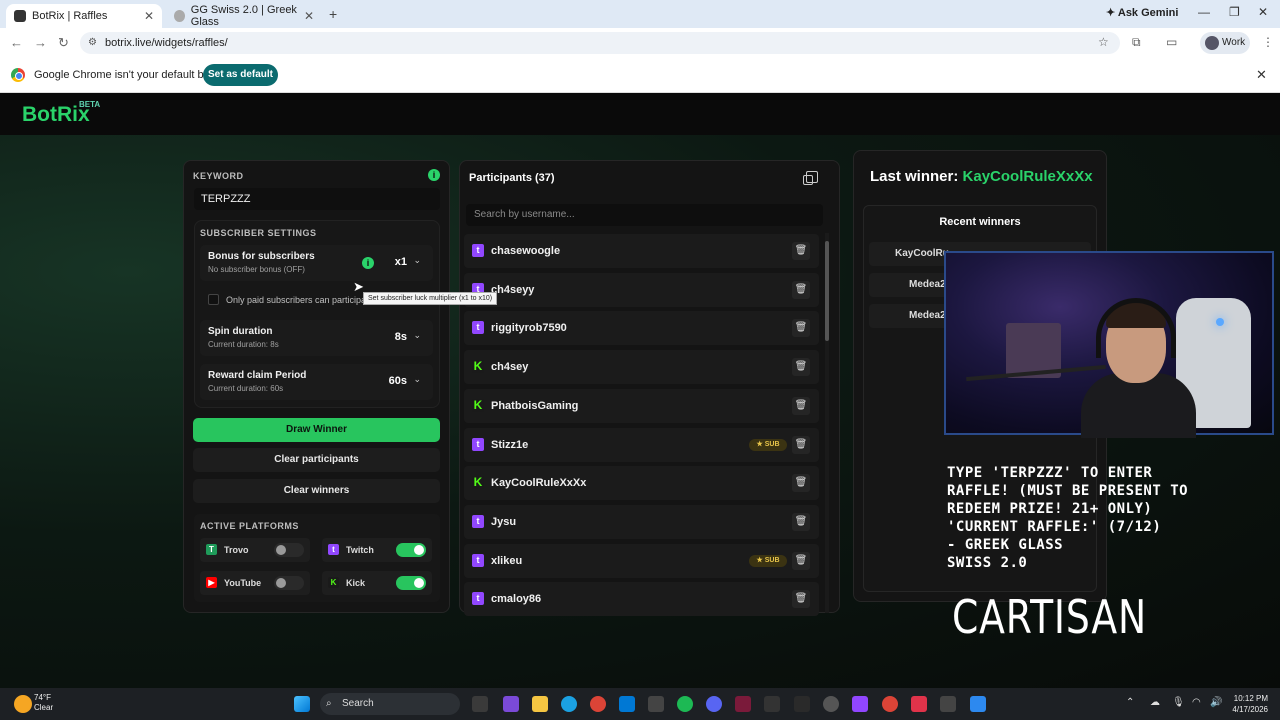 The height and width of the screenshot is (720, 1280). What do you see at coordinates (398, 381) in the screenshot?
I see `reward-period-select: 60s` at bounding box center [398, 381].